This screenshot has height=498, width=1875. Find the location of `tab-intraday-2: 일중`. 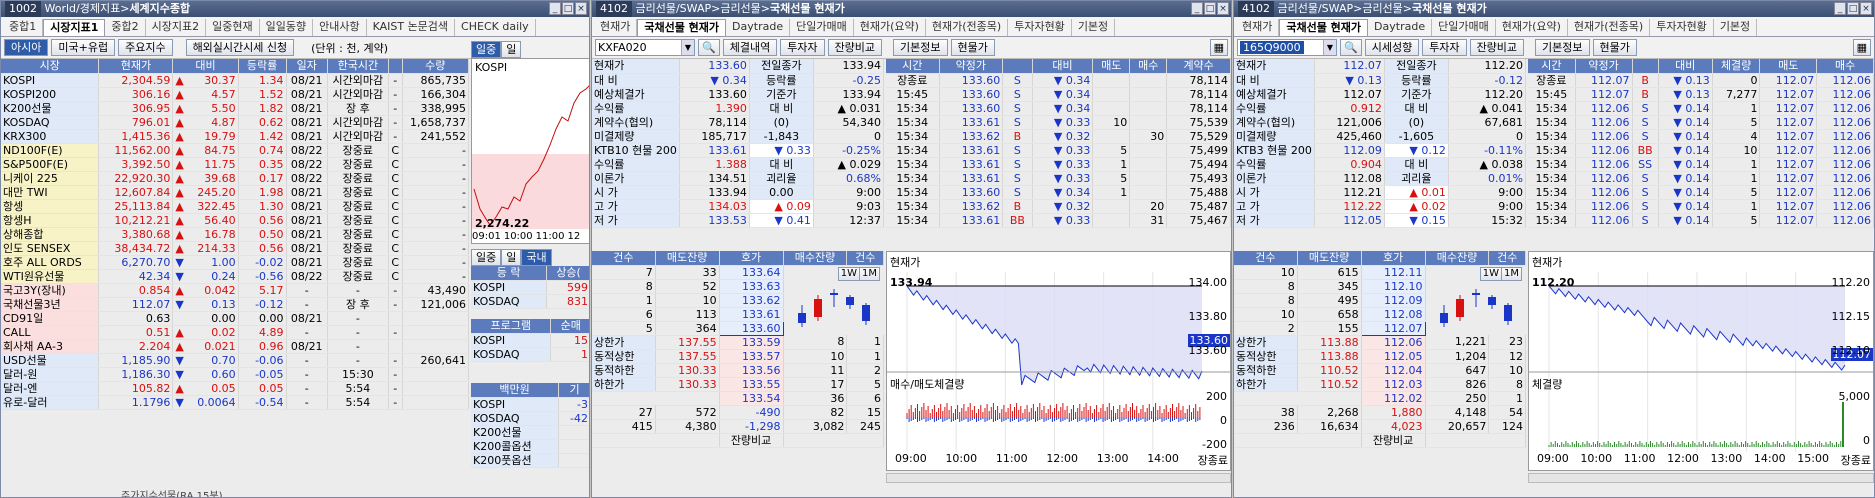

tab-intraday-2: 일중 is located at coordinates (486, 257).